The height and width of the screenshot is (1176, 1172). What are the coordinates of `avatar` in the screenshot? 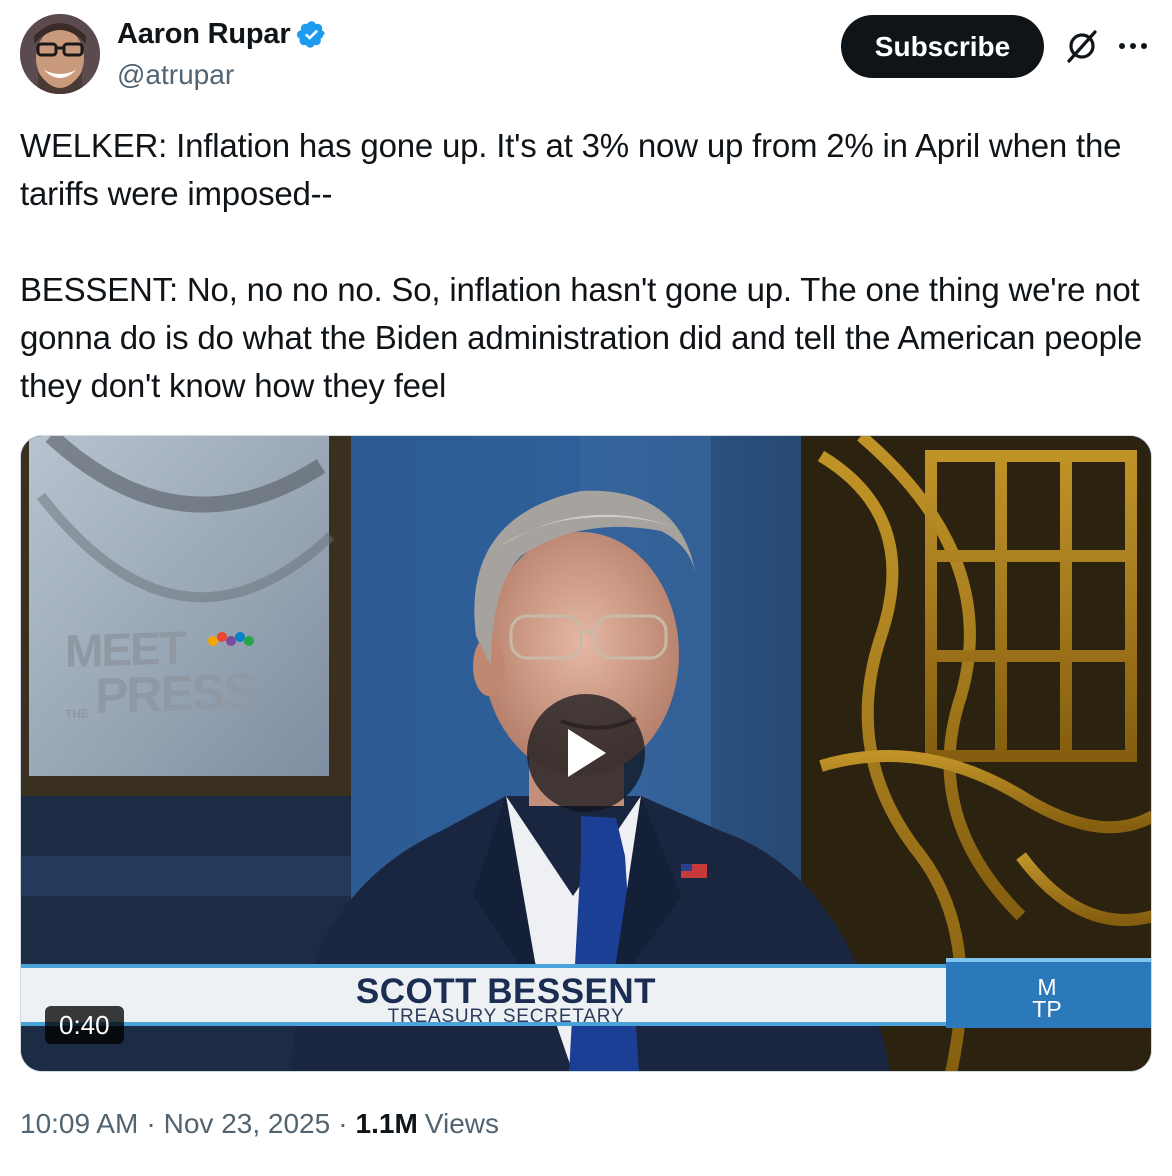 It's located at (60, 54).